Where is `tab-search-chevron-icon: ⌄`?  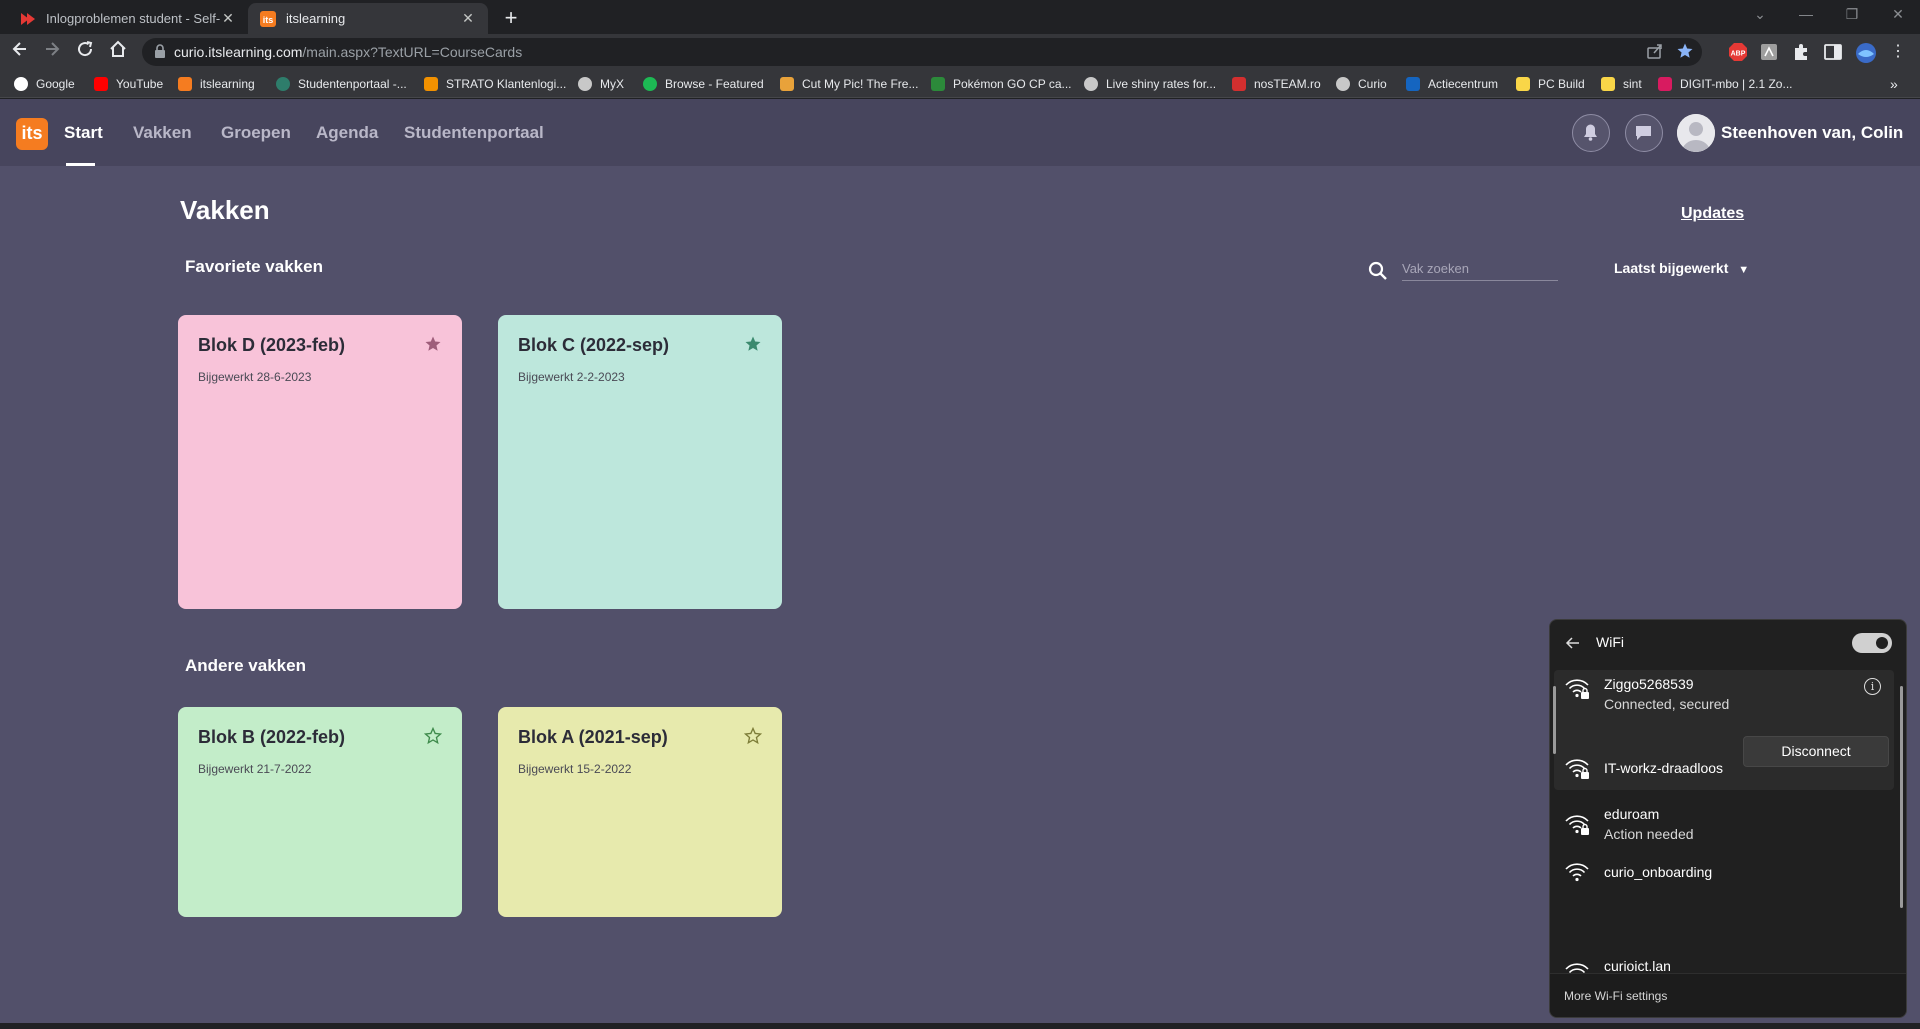
tab-search-chevron-icon: ⌄ is located at coordinates (1760, 15).